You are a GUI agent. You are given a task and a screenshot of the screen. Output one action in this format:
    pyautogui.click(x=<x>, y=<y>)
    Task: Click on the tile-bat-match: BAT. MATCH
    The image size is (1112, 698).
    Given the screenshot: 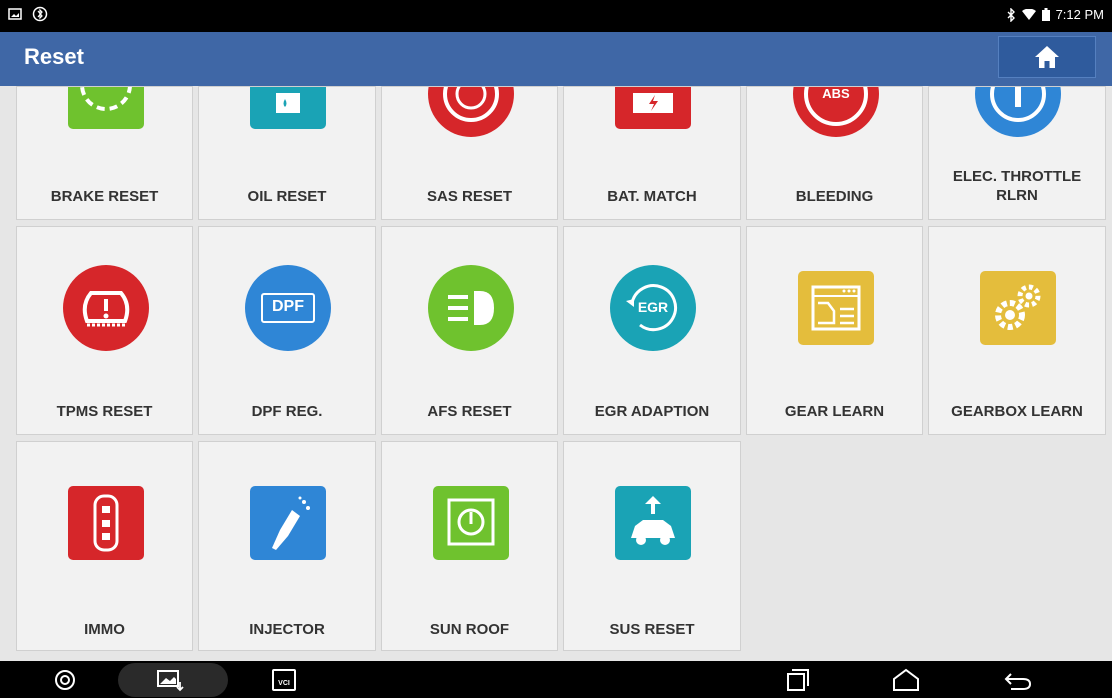 What is the action you would take?
    pyautogui.click(x=652, y=153)
    